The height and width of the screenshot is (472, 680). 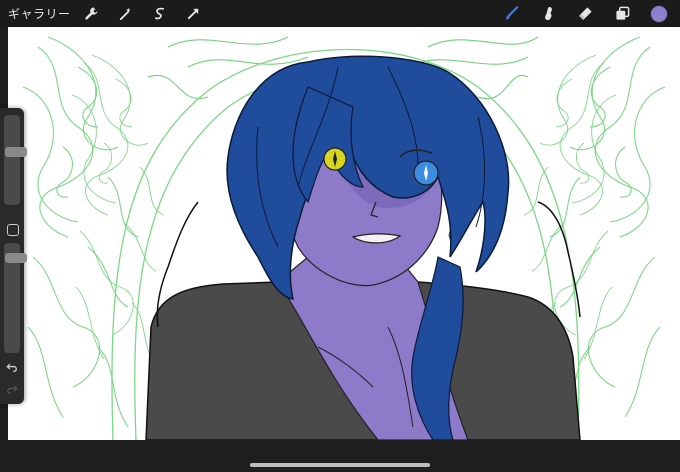 I want to click on adjustments-button, so click(x=126, y=14).